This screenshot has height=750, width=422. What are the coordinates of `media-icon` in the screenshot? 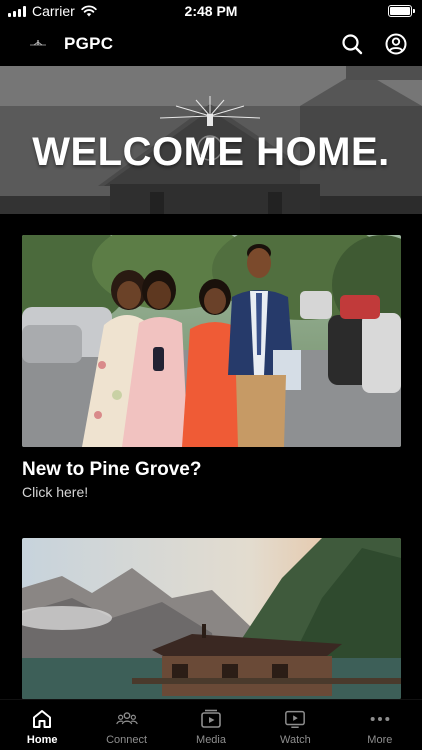 It's located at (211, 719).